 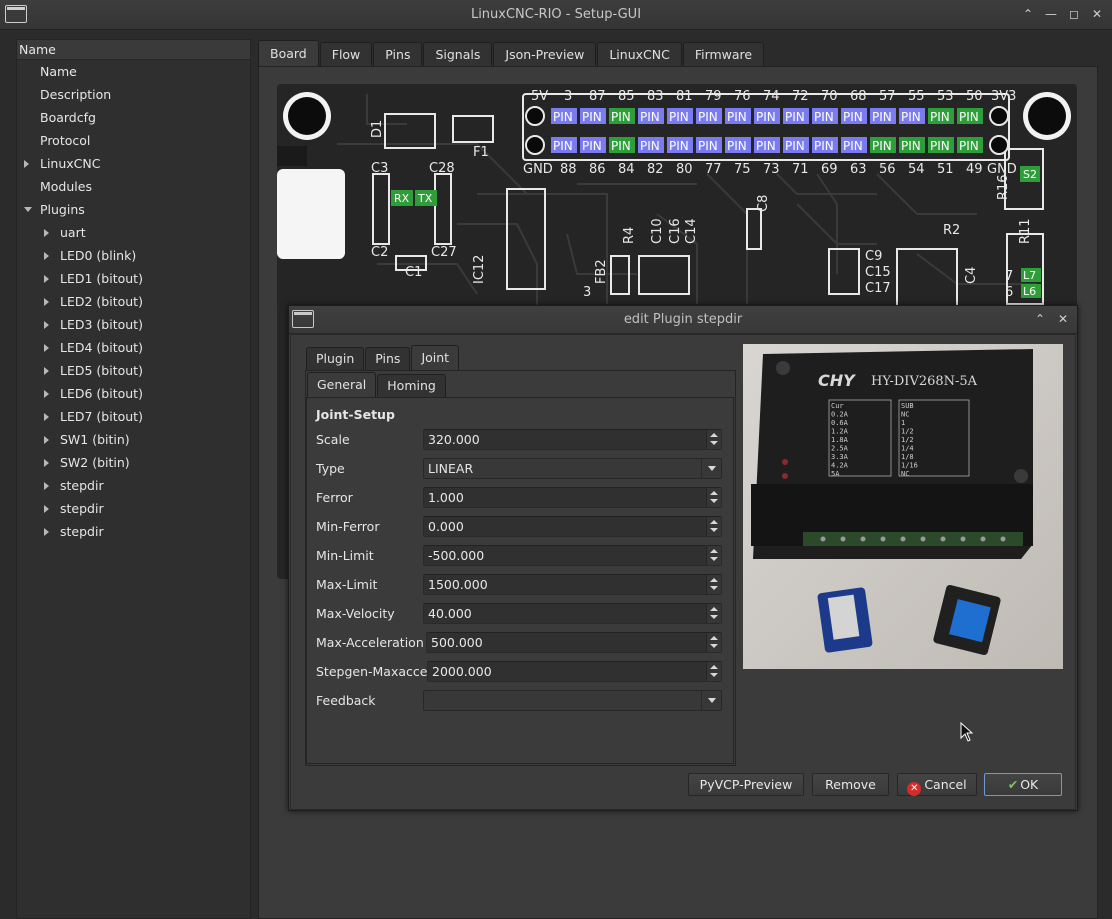 I want to click on subtab-homing: Homing, so click(x=411, y=385).